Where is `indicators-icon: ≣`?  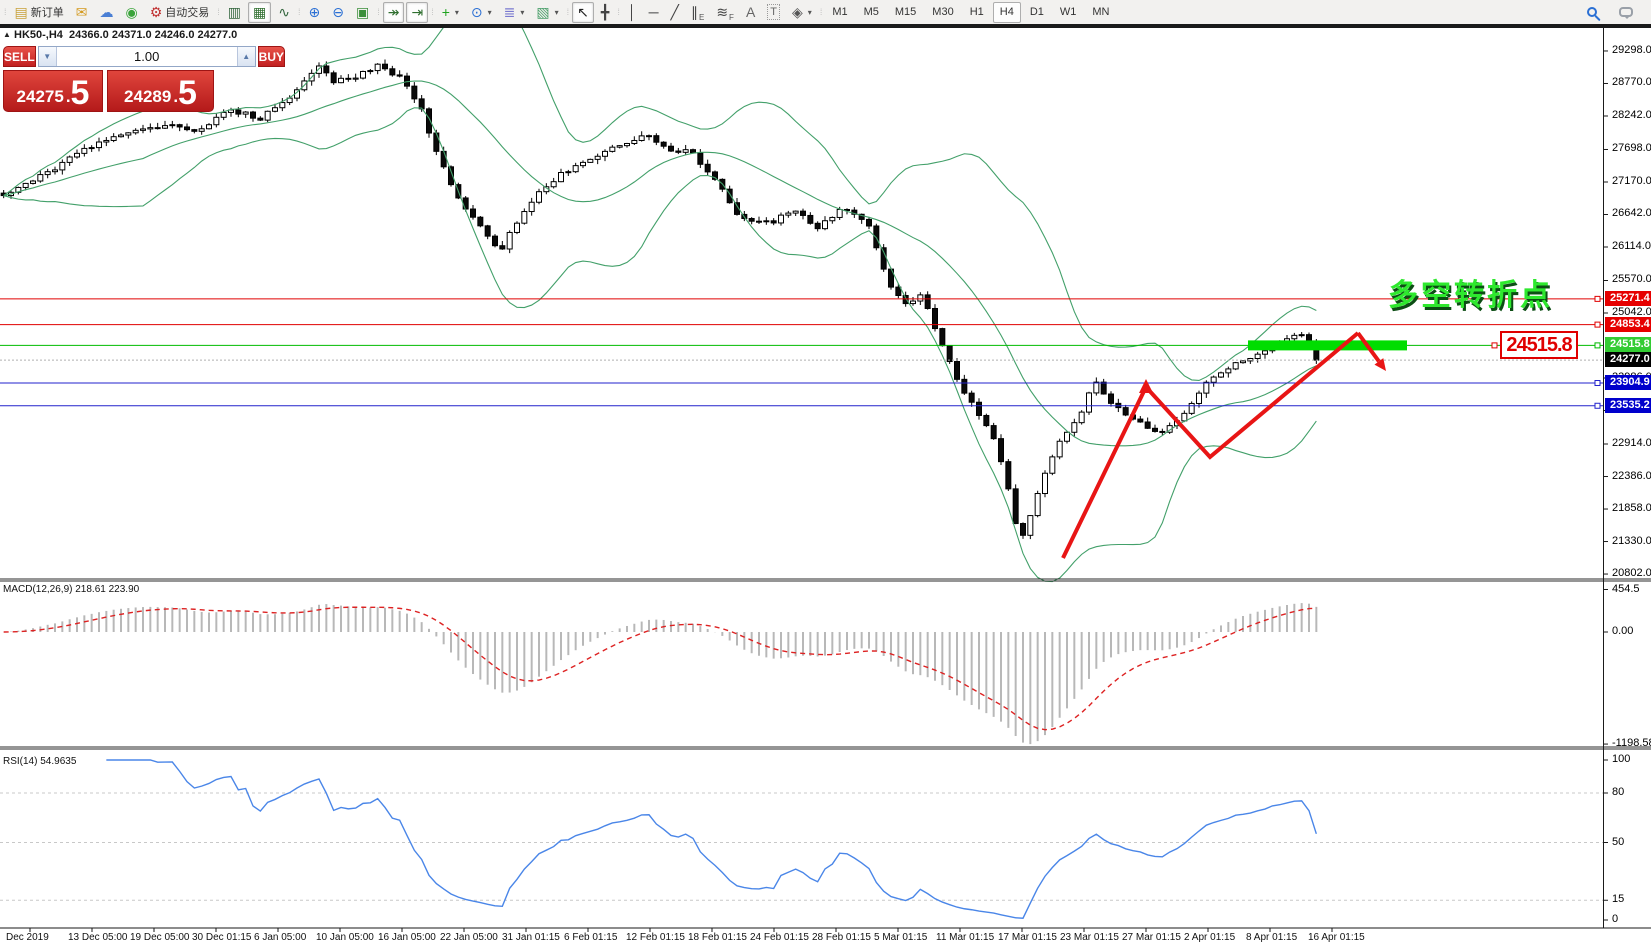 indicators-icon: ≣ is located at coordinates (509, 12).